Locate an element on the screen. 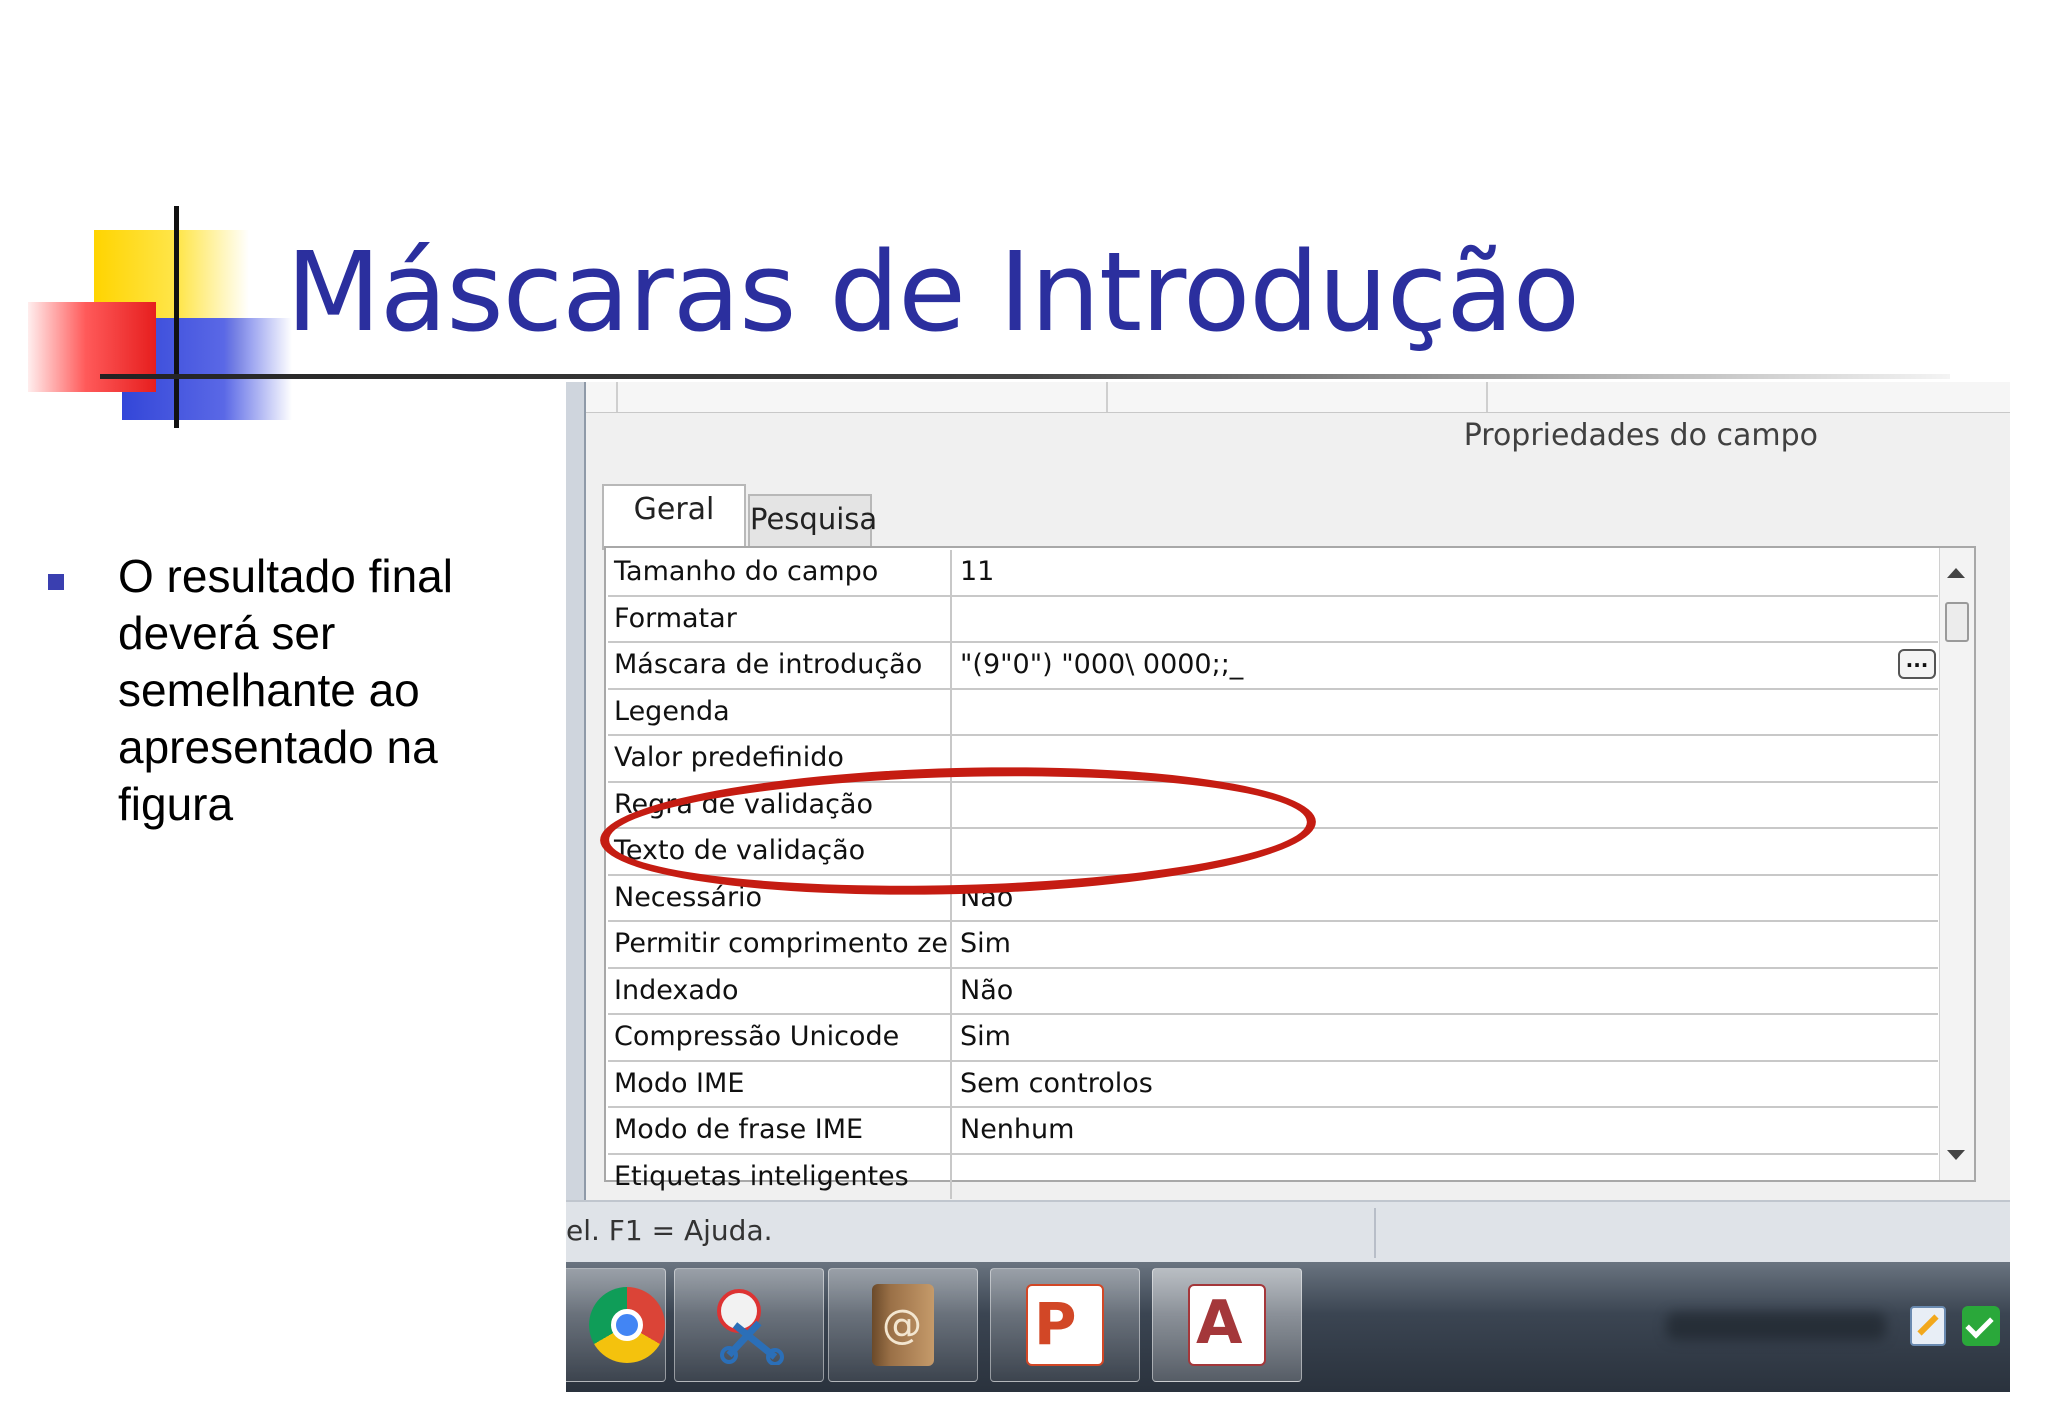  property-row: Legenda is located at coordinates (1273, 712).